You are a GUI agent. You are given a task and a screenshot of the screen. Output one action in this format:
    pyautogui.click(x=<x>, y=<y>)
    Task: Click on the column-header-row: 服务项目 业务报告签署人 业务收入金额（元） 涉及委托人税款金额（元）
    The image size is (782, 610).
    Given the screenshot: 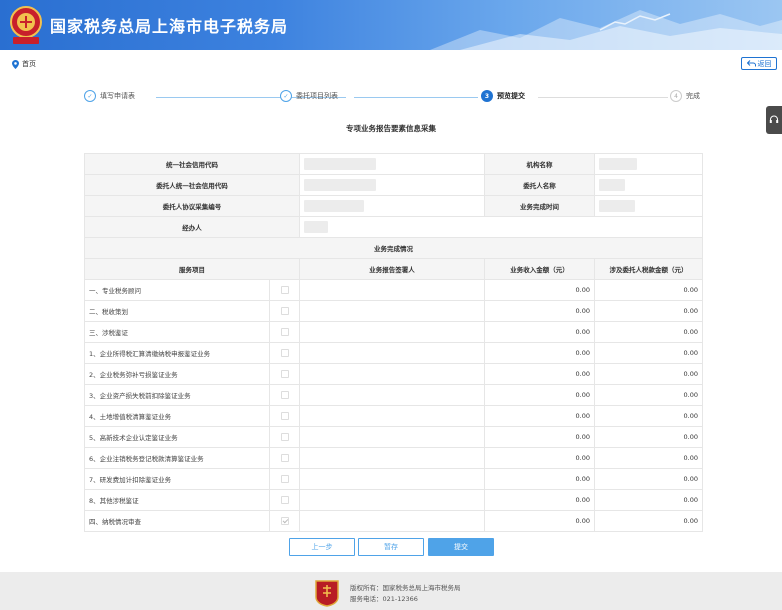 What is the action you would take?
    pyautogui.click(x=393, y=269)
    